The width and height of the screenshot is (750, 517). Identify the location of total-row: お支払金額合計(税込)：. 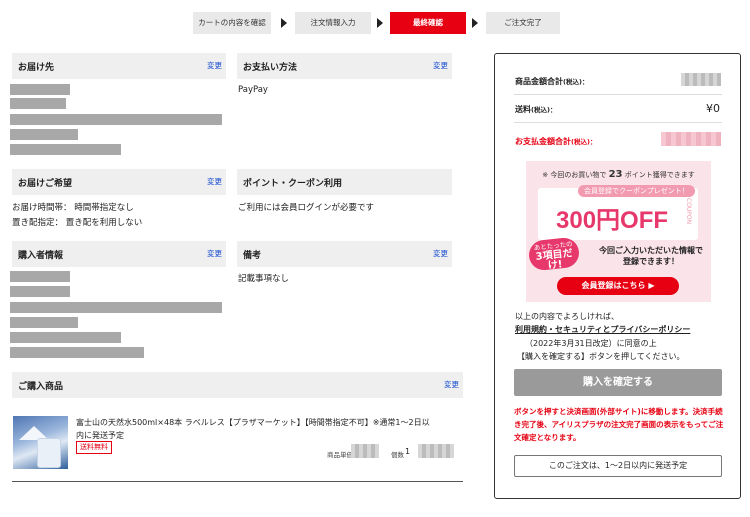
(555, 141).